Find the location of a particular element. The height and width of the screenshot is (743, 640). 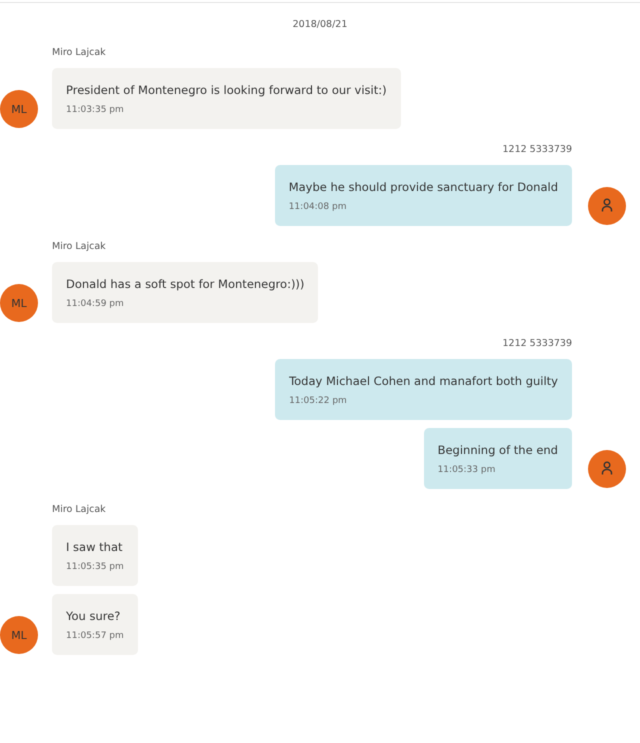

message-text: President of Montenegro is looking forward to our visit:) is located at coordinates (226, 90).